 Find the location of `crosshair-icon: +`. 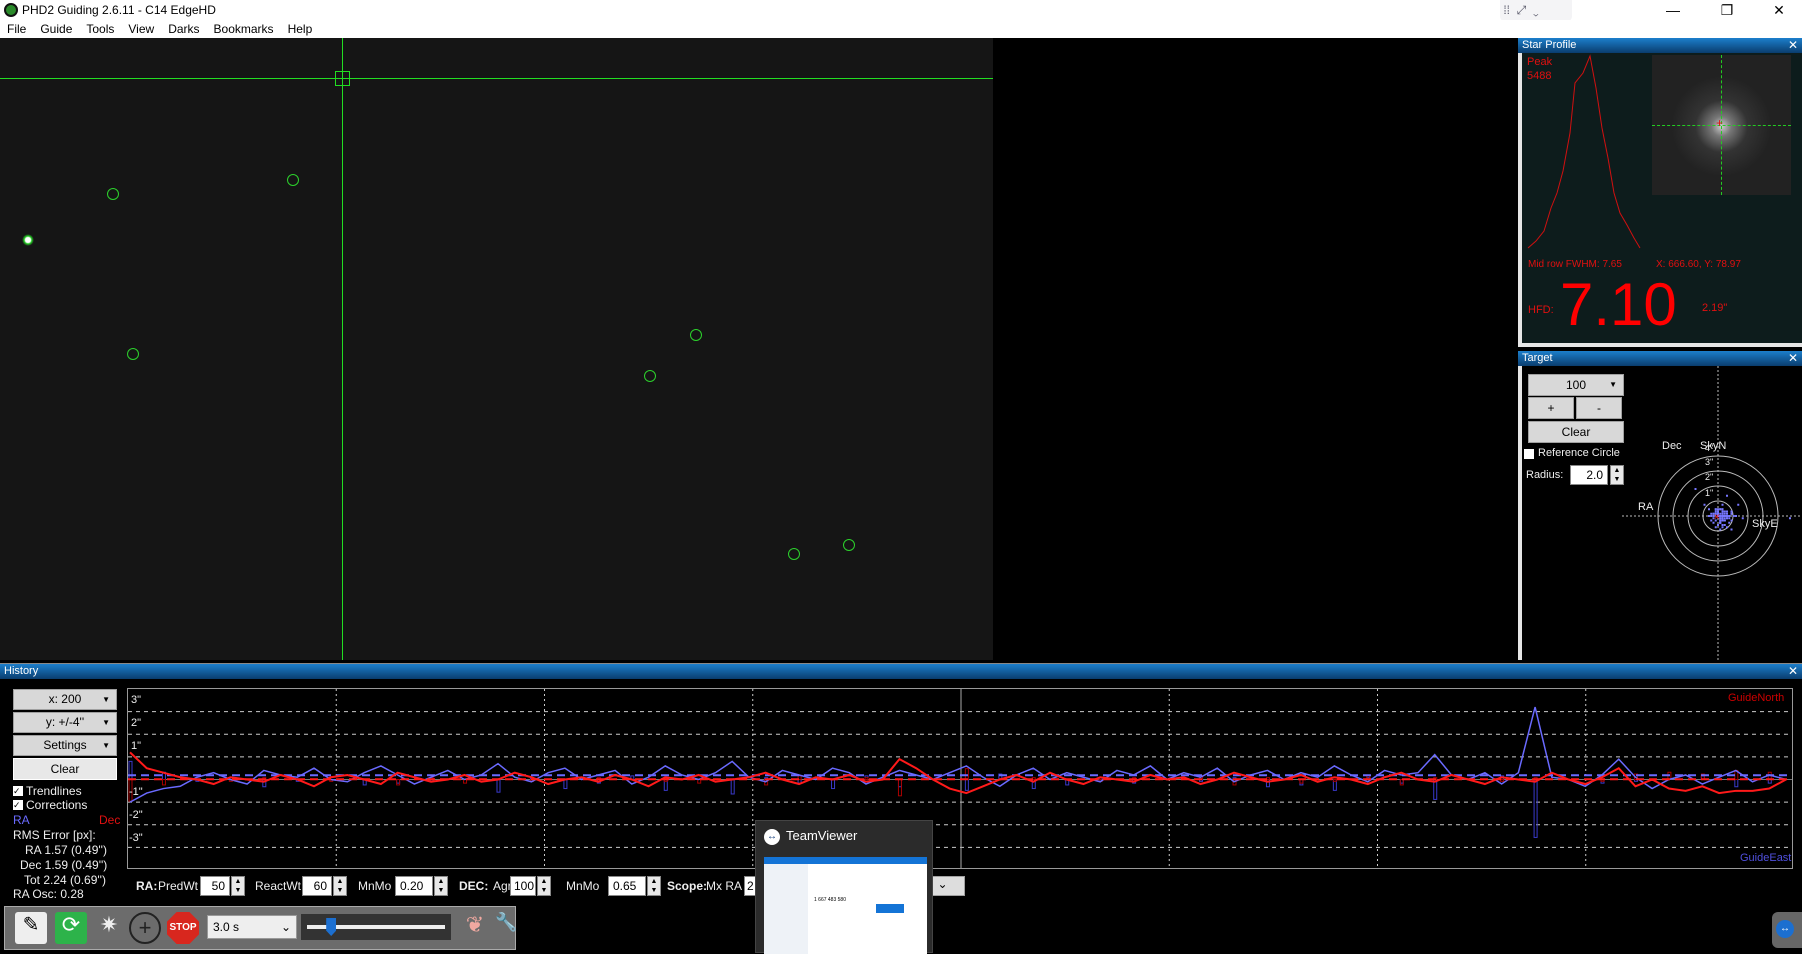

crosshair-icon: + is located at coordinates (145, 927).